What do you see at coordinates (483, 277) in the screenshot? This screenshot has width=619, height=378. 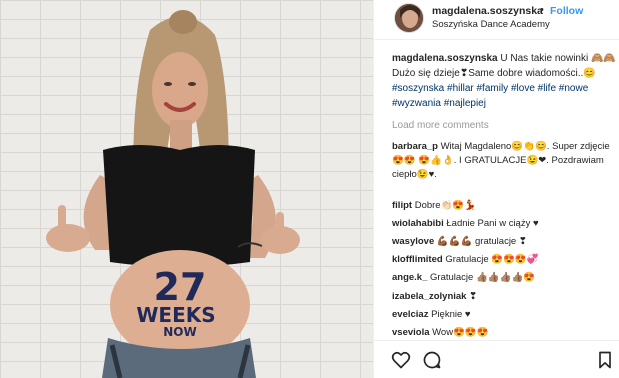 I see `comment-text: Gratulacje 👍🏽👍🏽👍🏽👍🏽😍` at bounding box center [483, 277].